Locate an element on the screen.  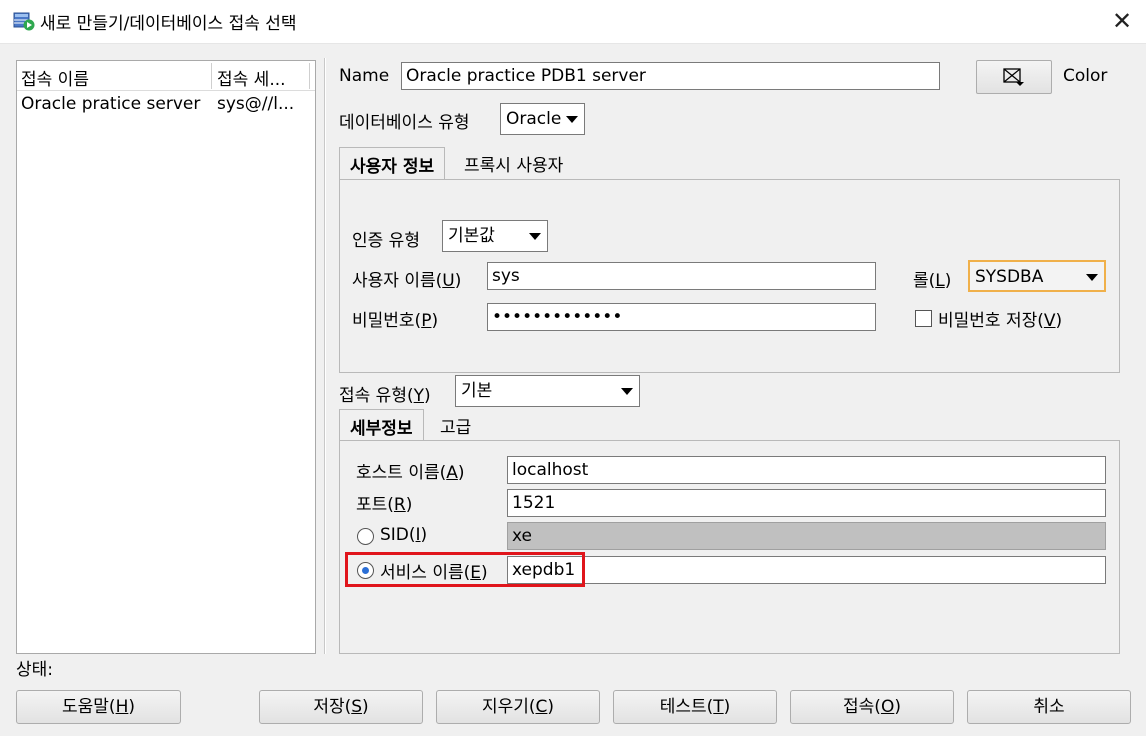
envelope-icon is located at coordinates (1013, 77).